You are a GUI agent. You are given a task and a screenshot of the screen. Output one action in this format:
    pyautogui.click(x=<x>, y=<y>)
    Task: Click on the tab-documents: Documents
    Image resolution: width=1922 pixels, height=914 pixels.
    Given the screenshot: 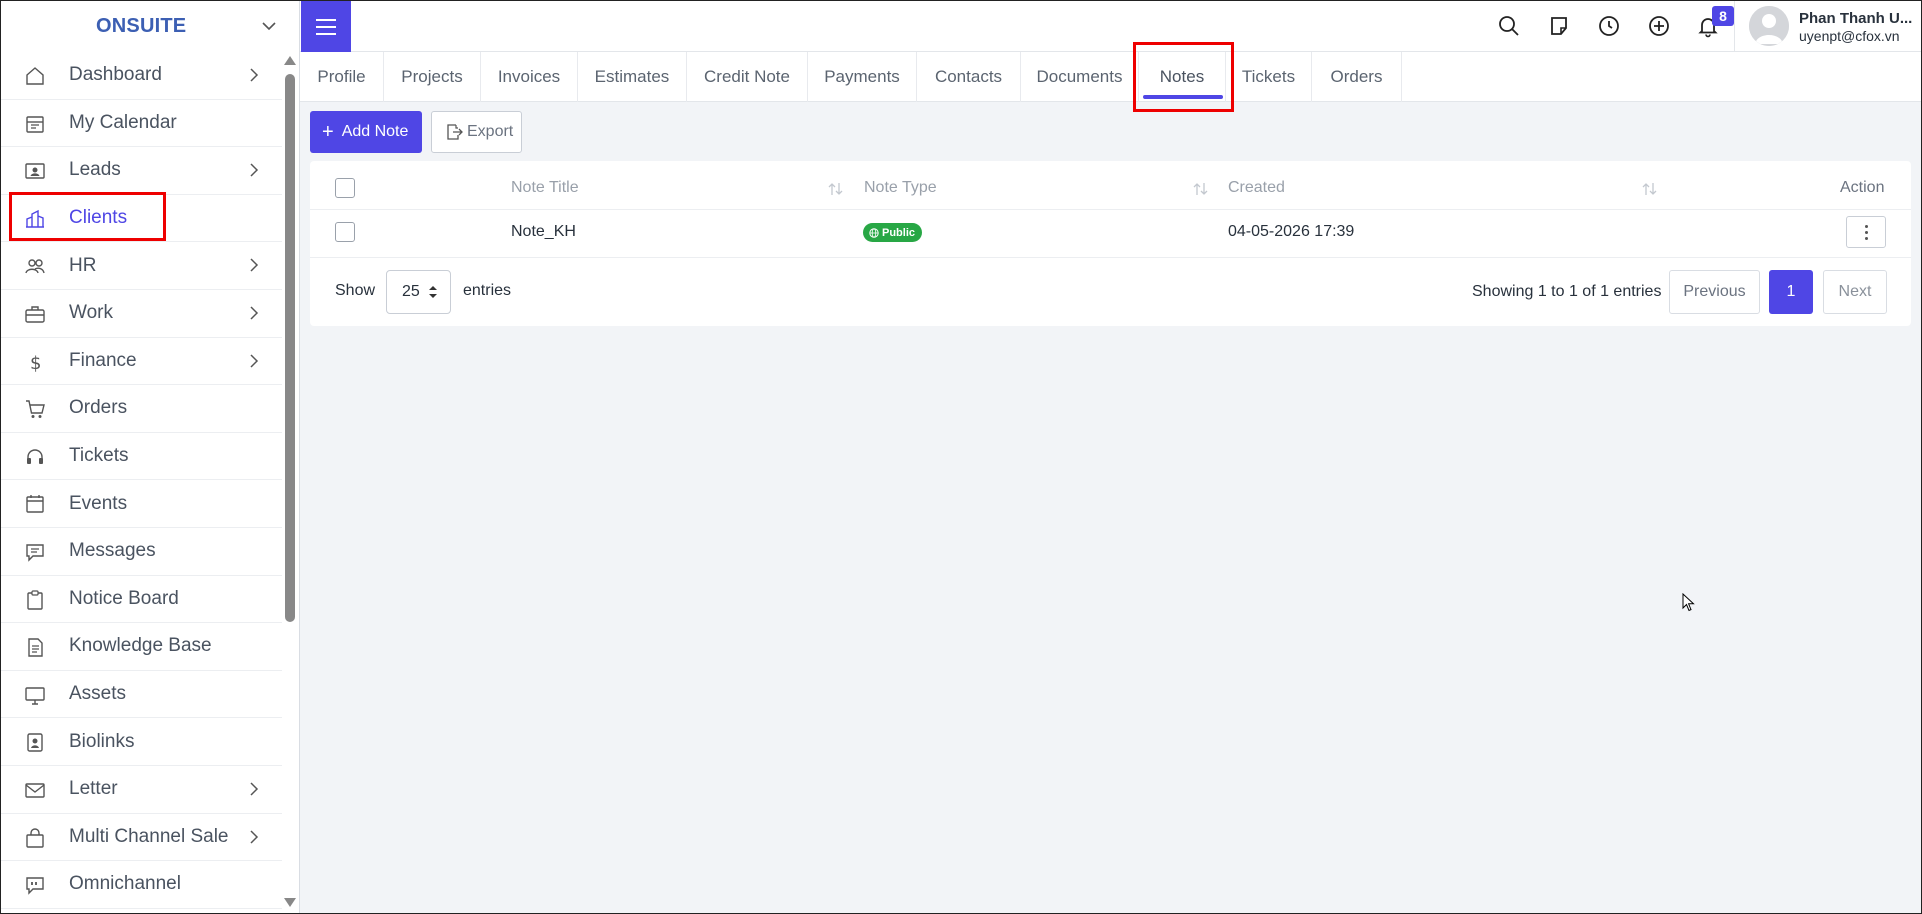 What is the action you would take?
    pyautogui.click(x=1080, y=77)
    